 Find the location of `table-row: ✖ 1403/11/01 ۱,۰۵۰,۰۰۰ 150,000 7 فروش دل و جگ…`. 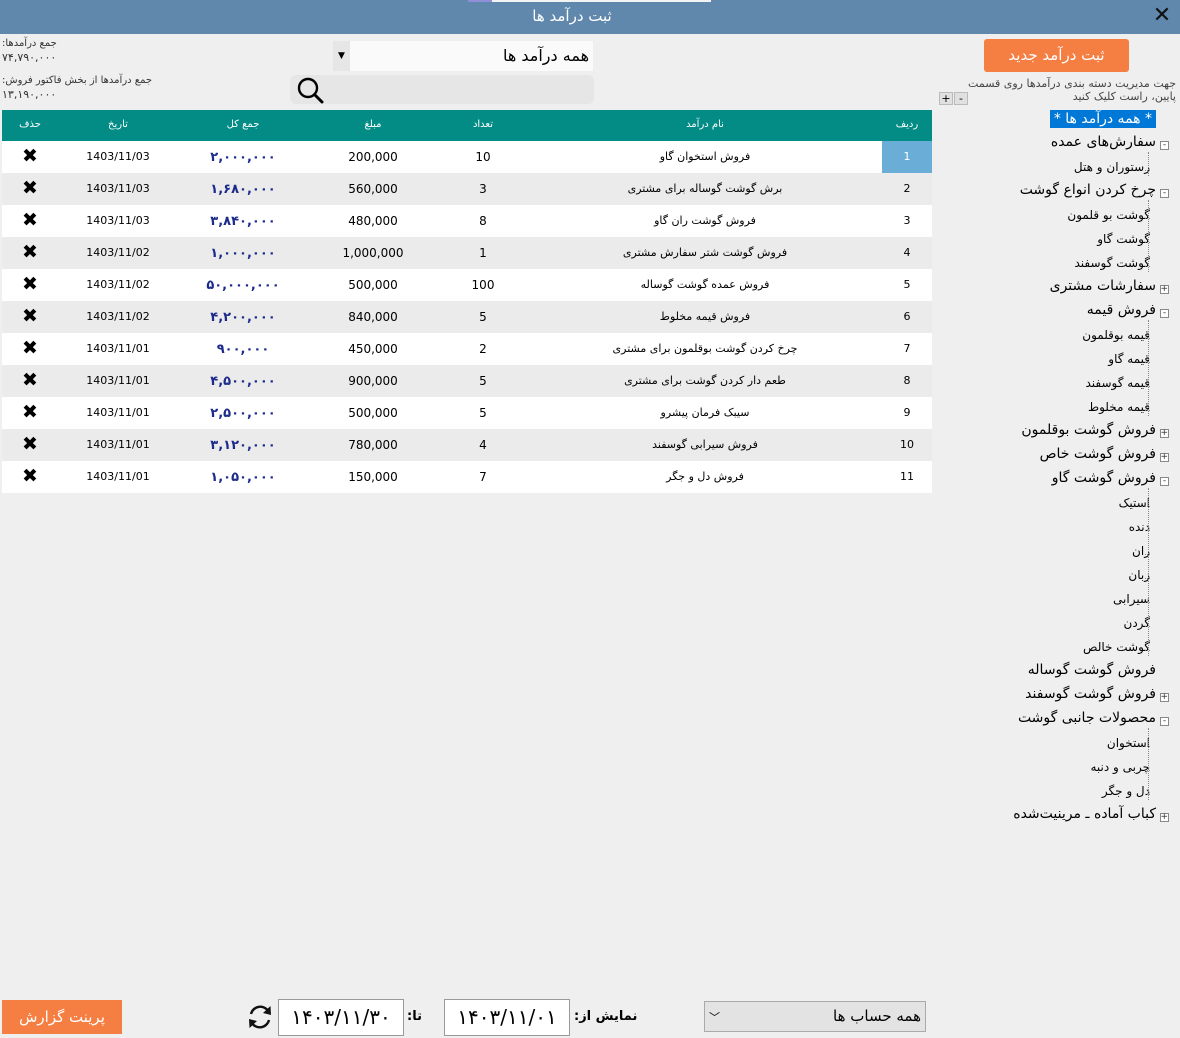

table-row: ✖ 1403/11/01 ۱,۰۵۰,۰۰۰ 150,000 7 فروش دل و جگ… is located at coordinates (467, 477).